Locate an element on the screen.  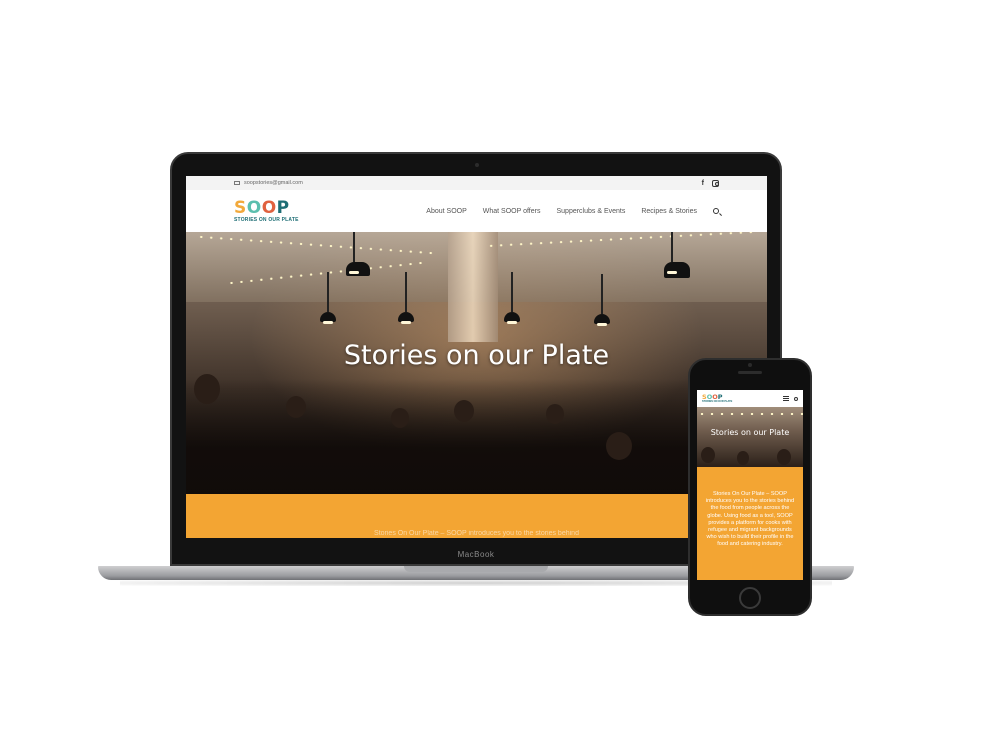
string-lights is located at coordinates (750, 414).